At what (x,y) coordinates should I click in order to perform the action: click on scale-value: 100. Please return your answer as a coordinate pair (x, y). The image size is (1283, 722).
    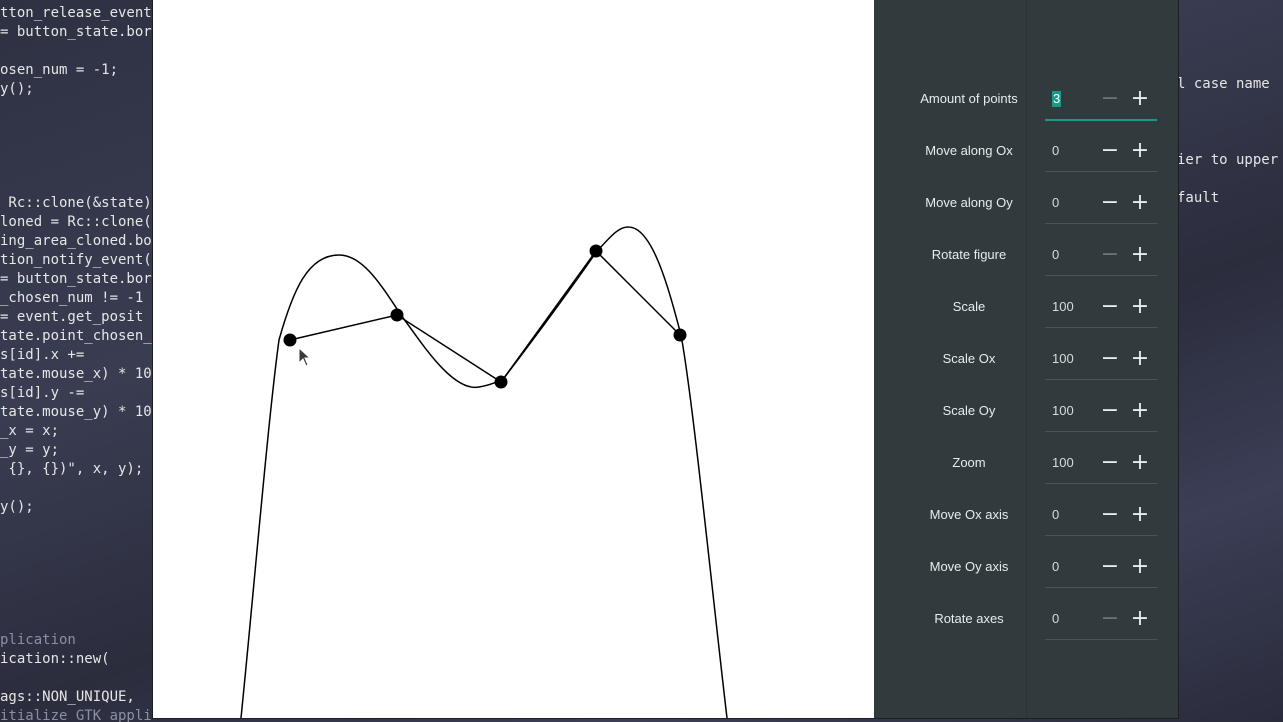
    Looking at the image, I should click on (1063, 307).